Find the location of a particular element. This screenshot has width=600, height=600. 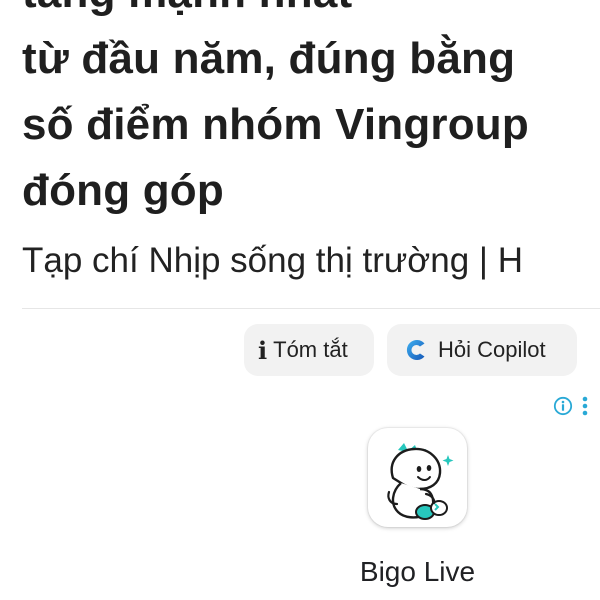

bigo-live-app-icon is located at coordinates (417, 477).